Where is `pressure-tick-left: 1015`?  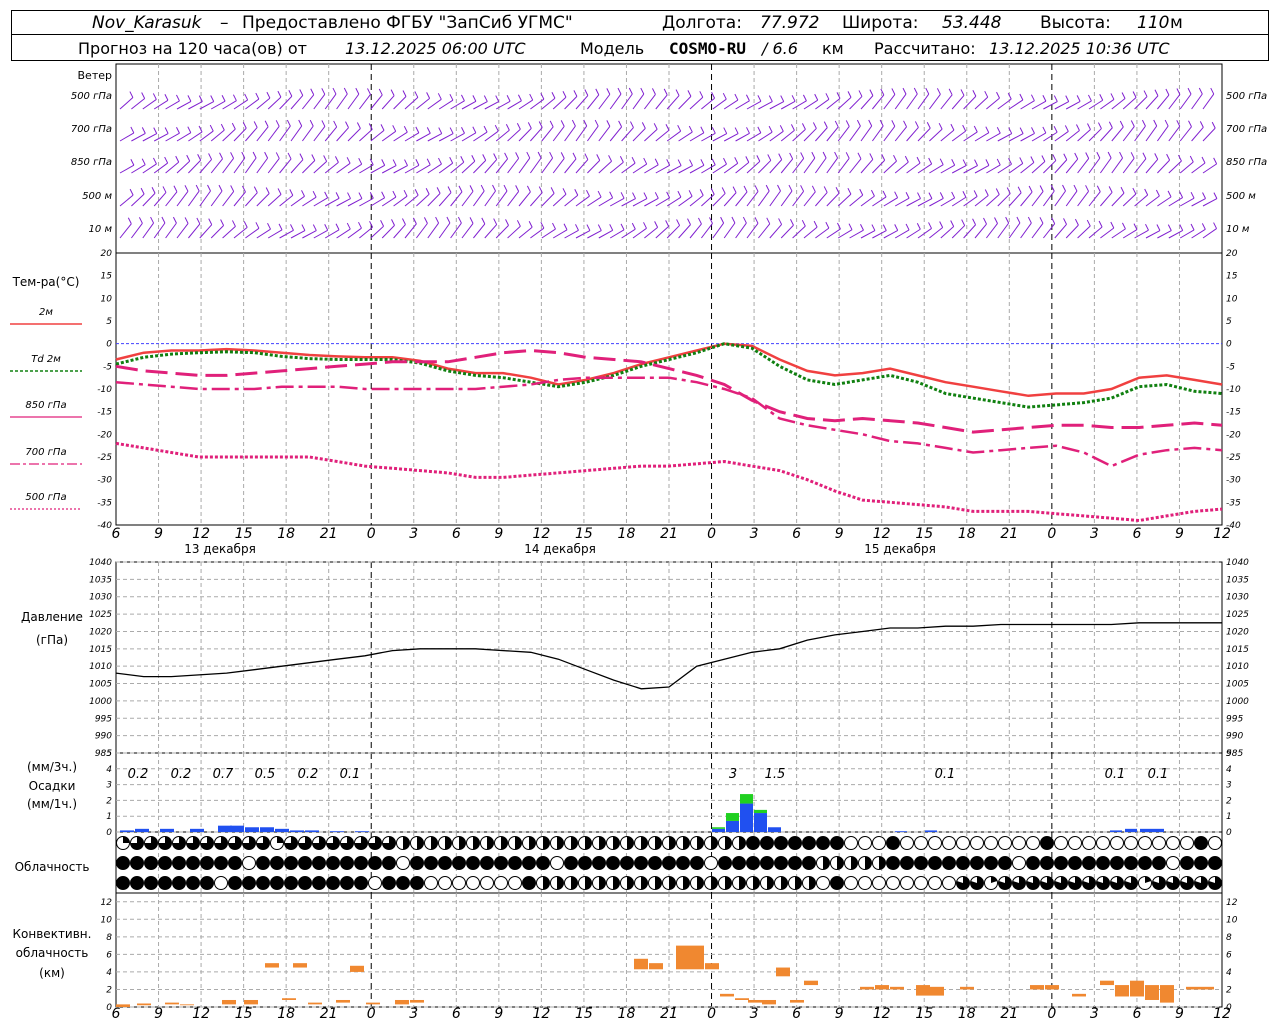
pressure-tick-left: 1015 is located at coordinates (100, 650).